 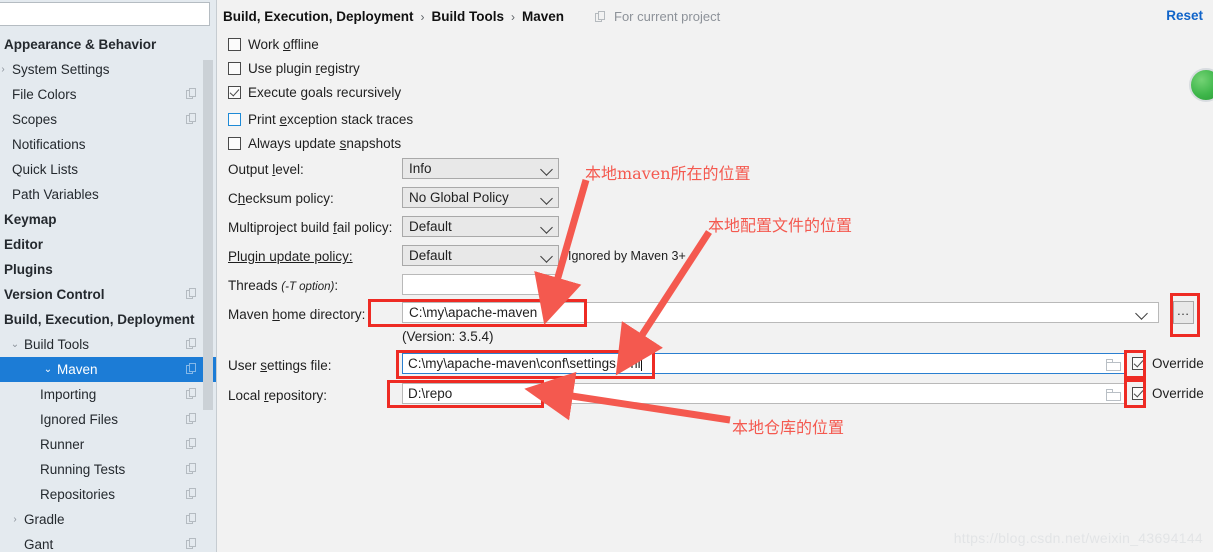 I want to click on sidebar-item-plugins: Plugins, so click(x=108, y=269).